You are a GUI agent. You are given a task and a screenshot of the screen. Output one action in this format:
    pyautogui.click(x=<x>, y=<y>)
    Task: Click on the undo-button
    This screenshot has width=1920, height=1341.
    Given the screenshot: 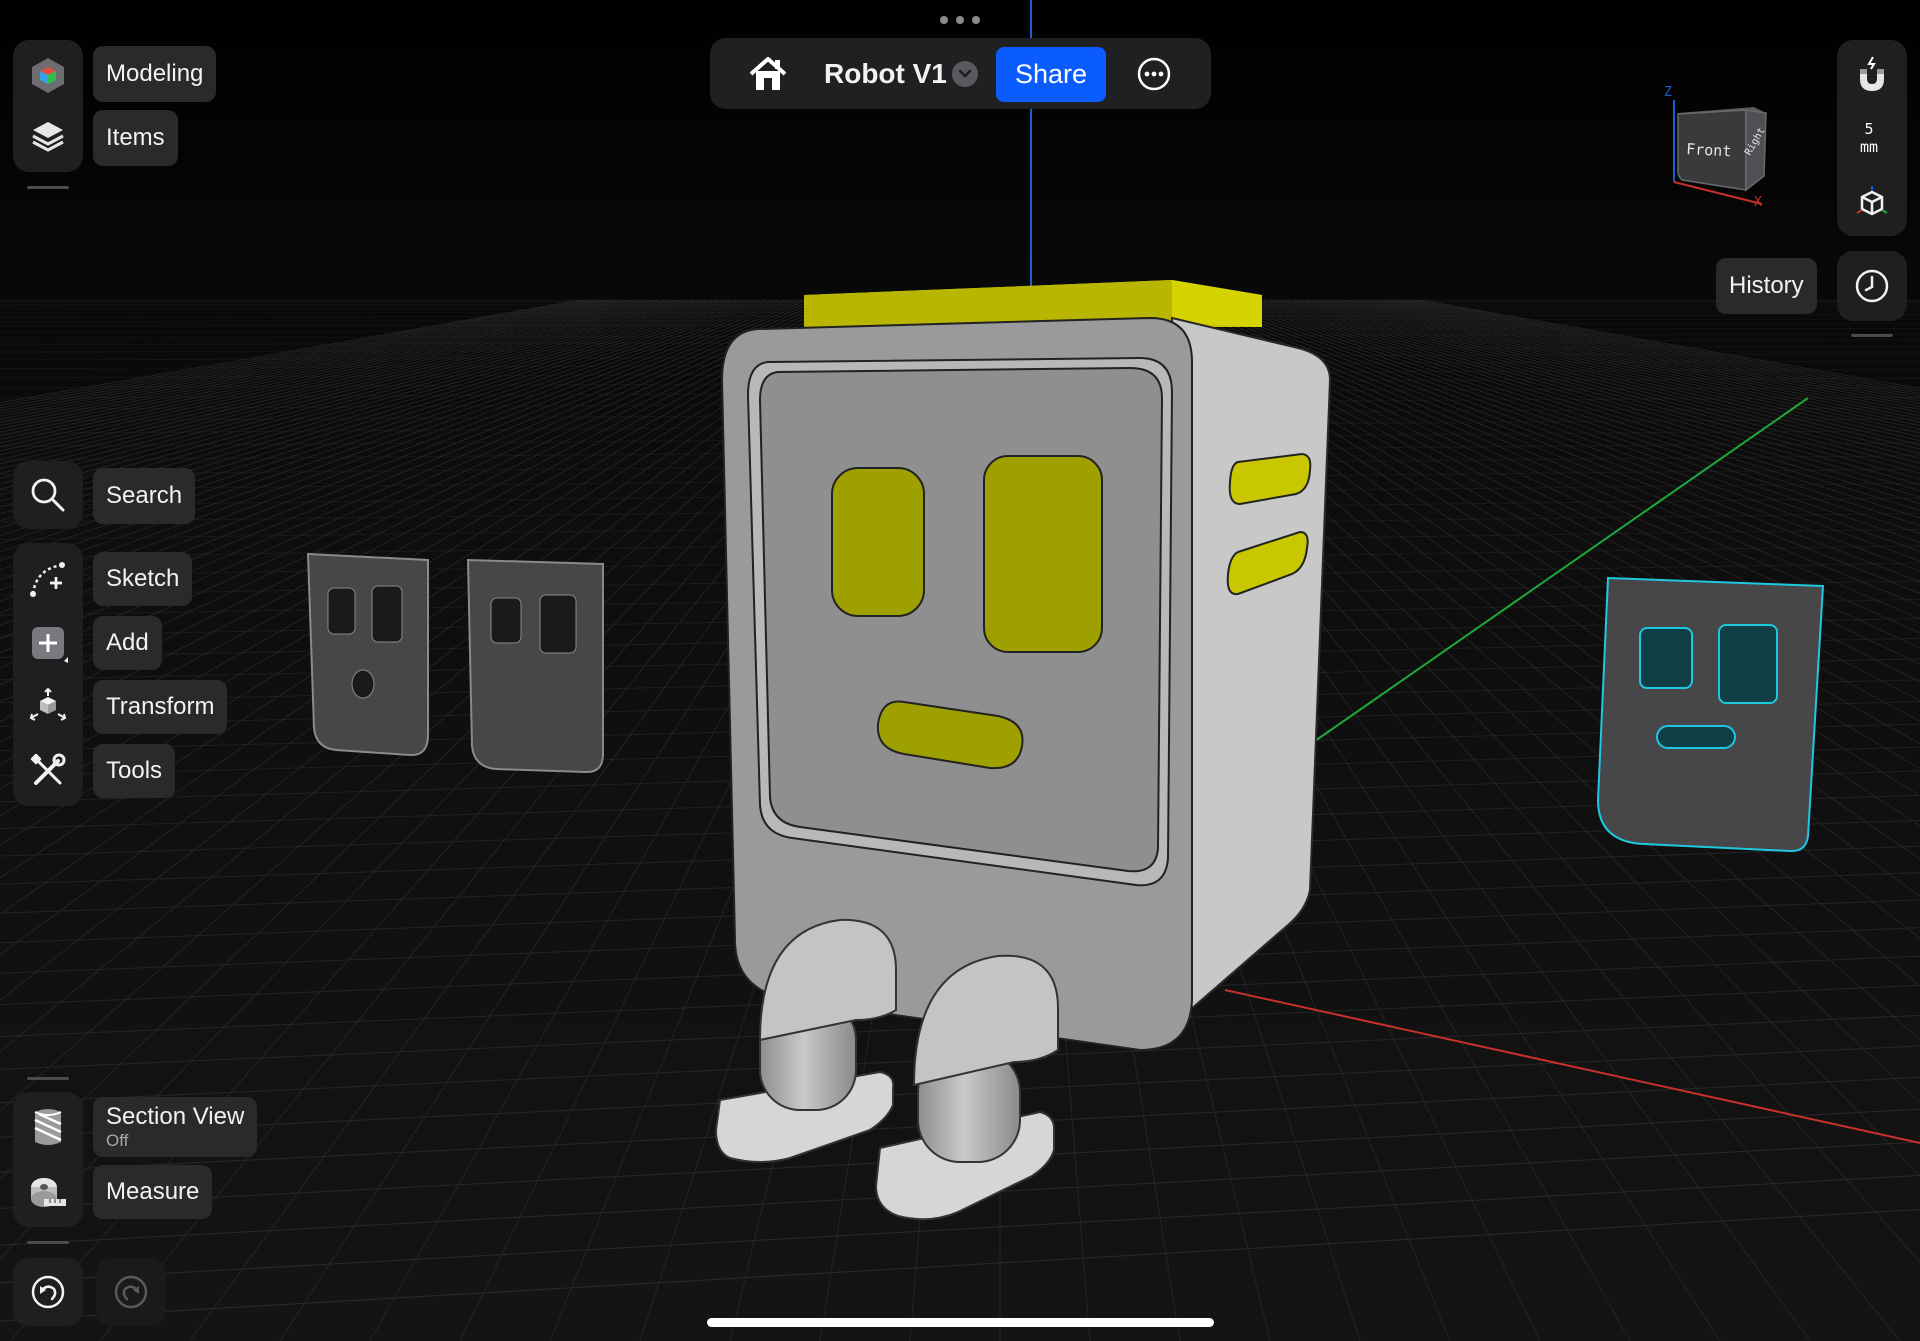 What is the action you would take?
    pyautogui.click(x=48, y=1292)
    